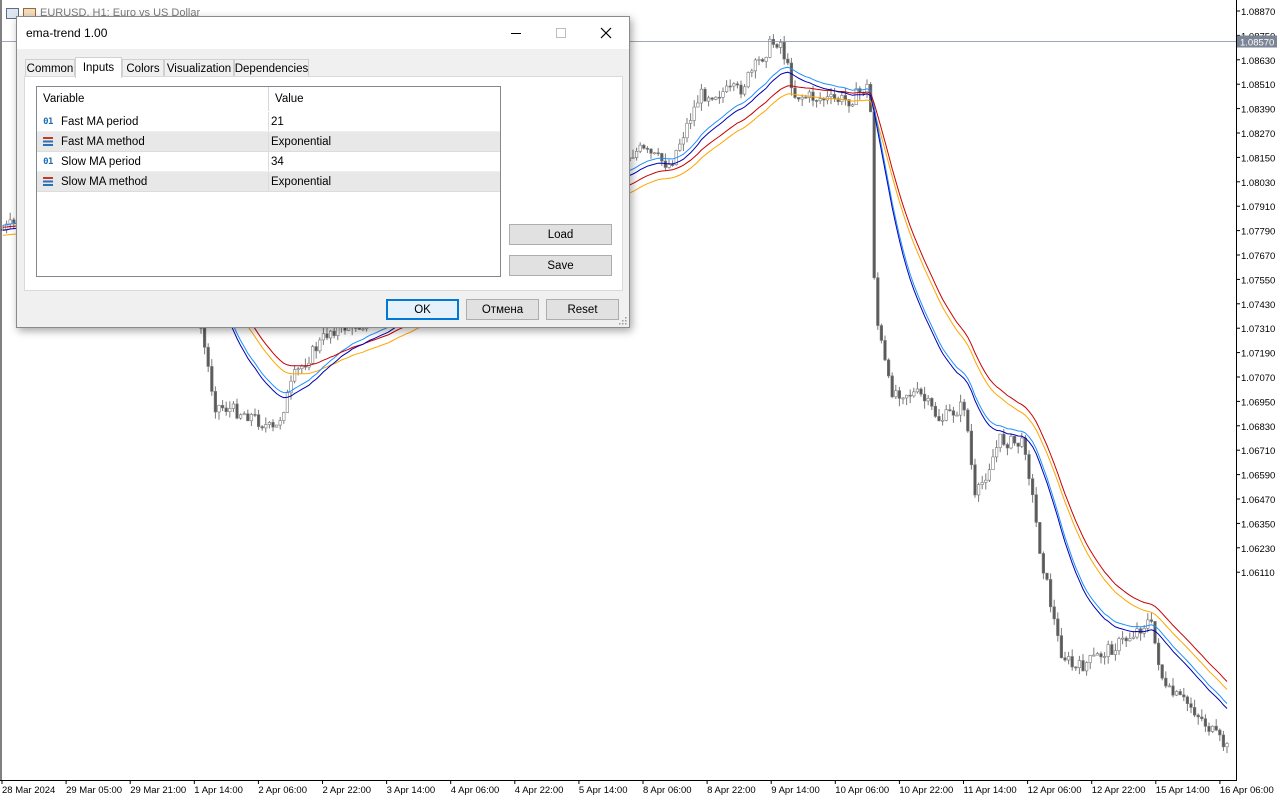 The image size is (1280, 800). What do you see at coordinates (582, 309) in the screenshot?
I see `reset-button: Reset` at bounding box center [582, 309].